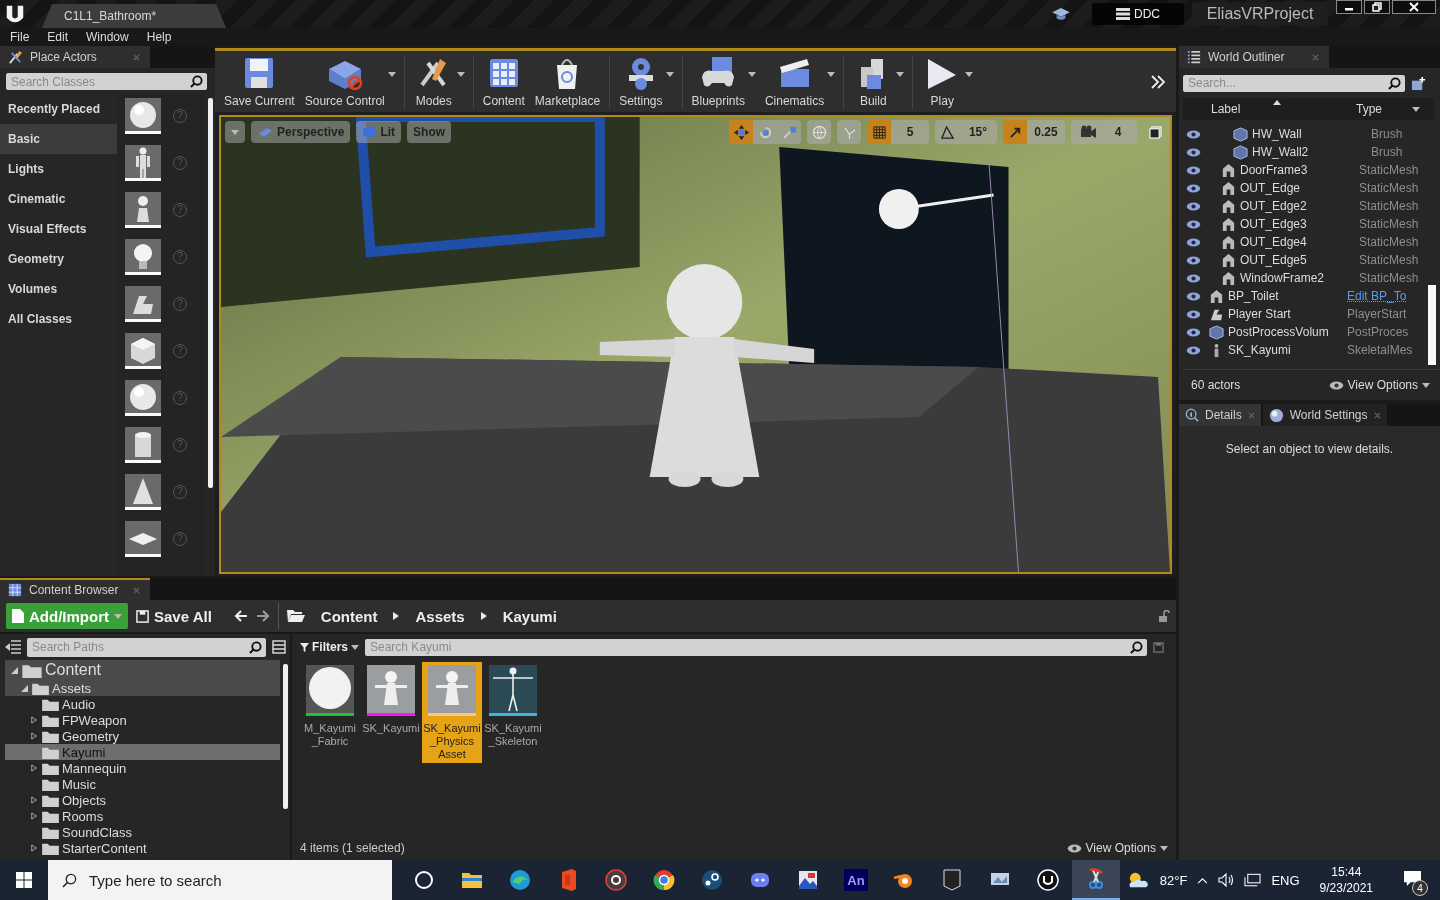 The height and width of the screenshot is (900, 1440). Describe the element at coordinates (503, 81) in the screenshot. I see `toolbar-button: Content` at that location.